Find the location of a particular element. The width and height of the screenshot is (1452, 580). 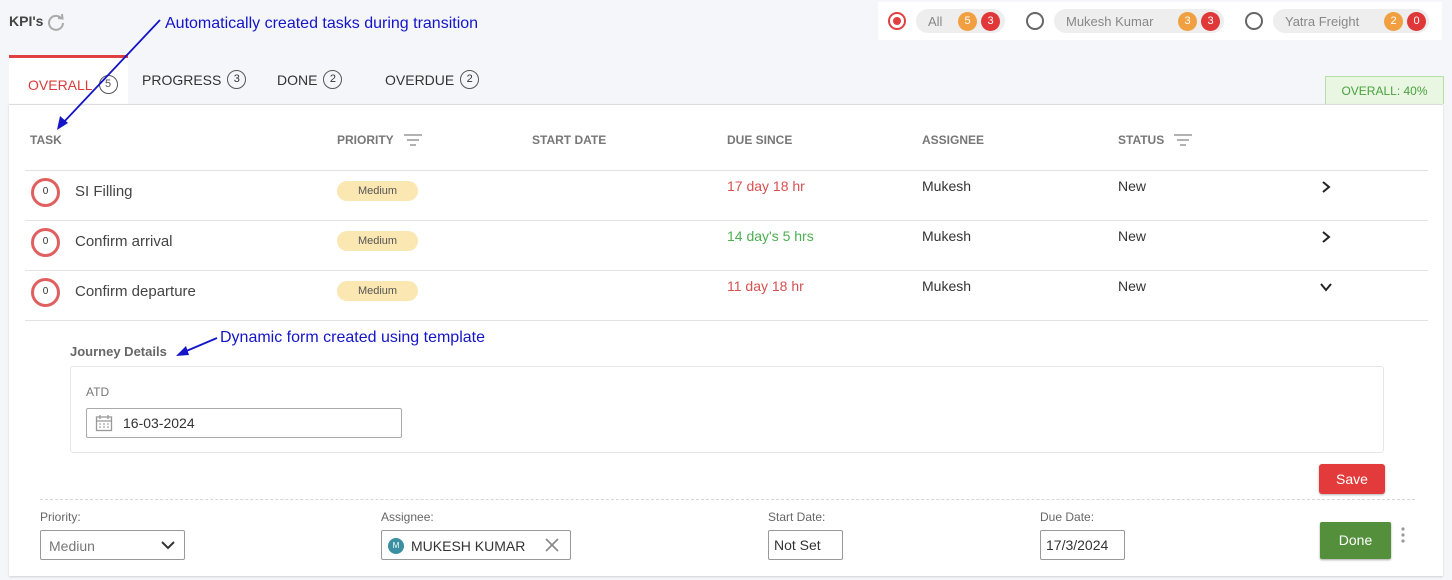

tab-label: PROGRESS is located at coordinates (182, 79).